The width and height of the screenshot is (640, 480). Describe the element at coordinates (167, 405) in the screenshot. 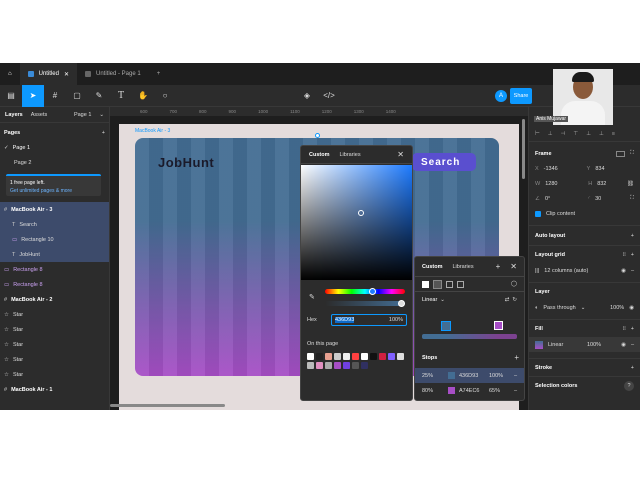

I see `canvas-hscrollbar` at that location.